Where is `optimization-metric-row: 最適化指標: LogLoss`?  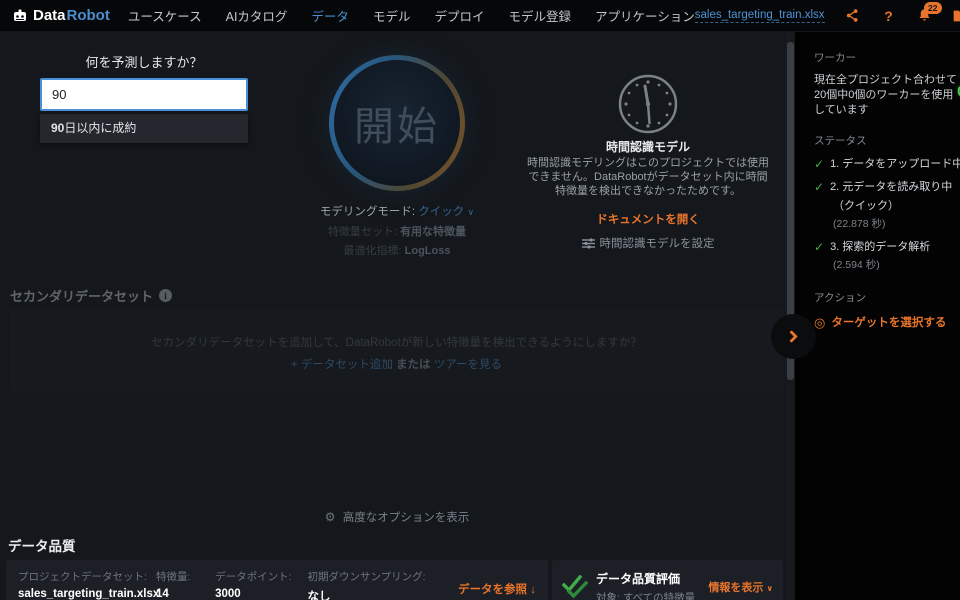 optimization-metric-row: 最適化指標: LogLoss is located at coordinates (397, 250).